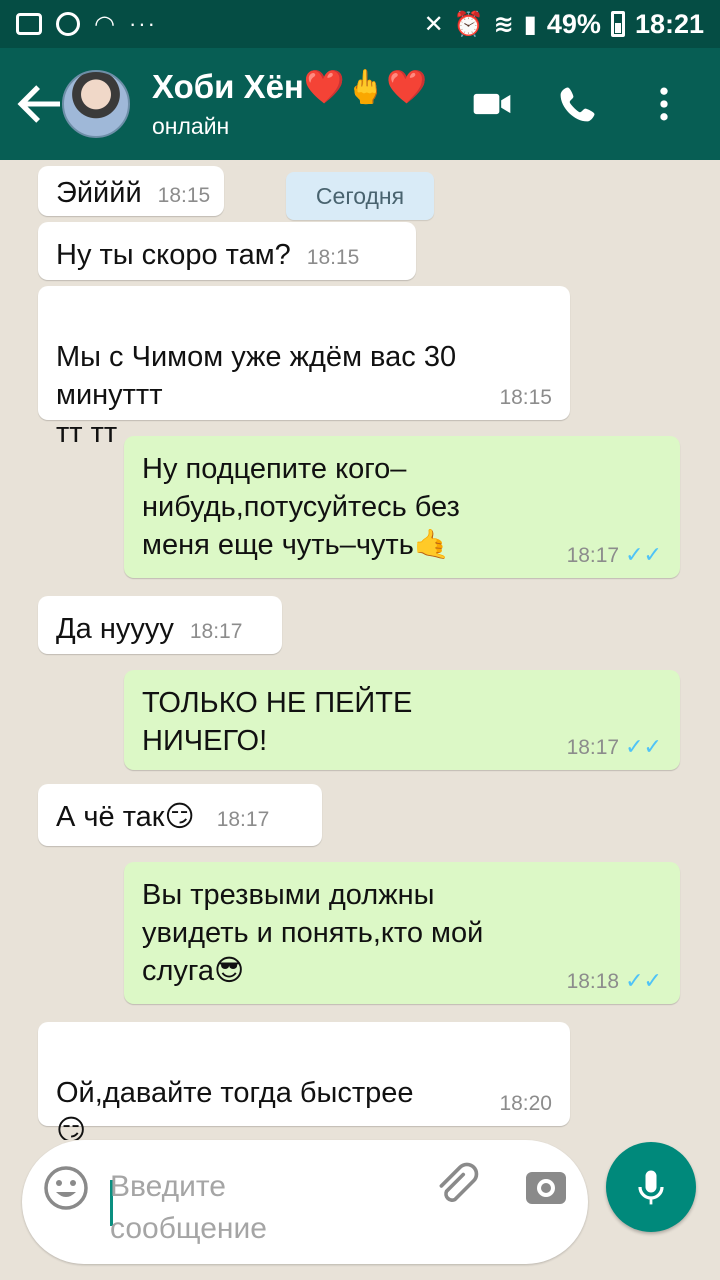 Image resolution: width=720 pixels, height=1280 pixels. Describe the element at coordinates (669, 23) in the screenshot. I see `clock: 18:21` at that location.